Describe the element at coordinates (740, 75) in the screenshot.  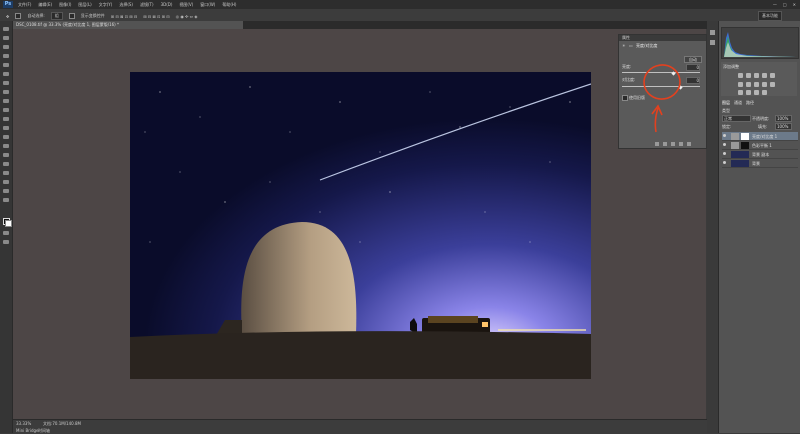
I see `brightness-contrast-icon` at that location.